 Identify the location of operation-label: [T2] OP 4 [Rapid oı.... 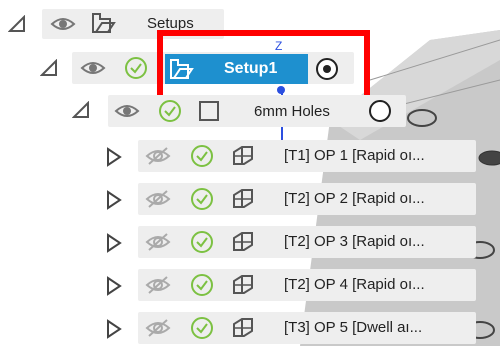
(354, 284).